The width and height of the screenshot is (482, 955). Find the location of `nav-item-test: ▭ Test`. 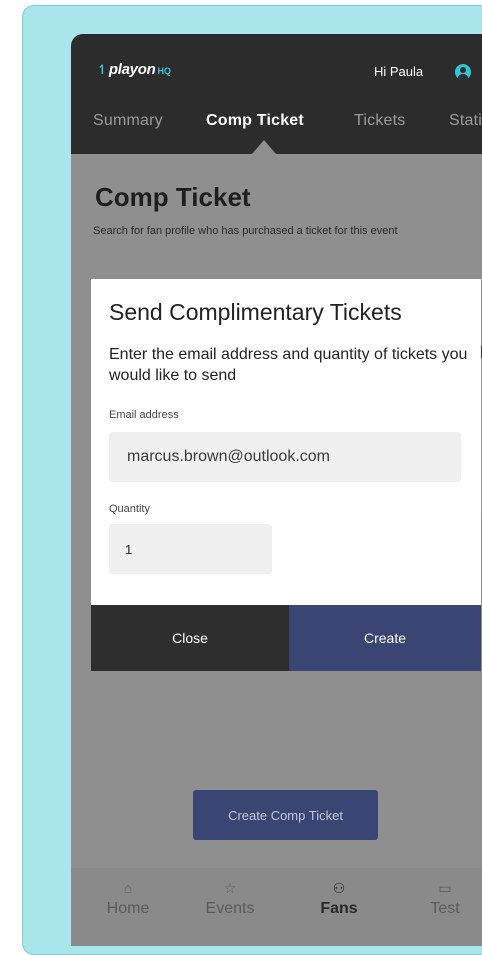

nav-item-test: ▭ Test is located at coordinates (443, 898).